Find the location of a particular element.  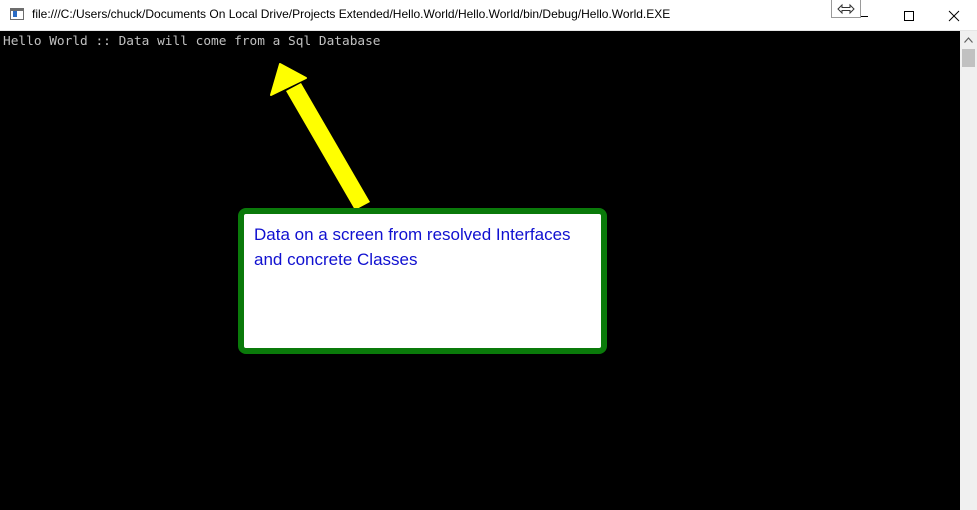

scrollbar-thumb is located at coordinates (968, 58).